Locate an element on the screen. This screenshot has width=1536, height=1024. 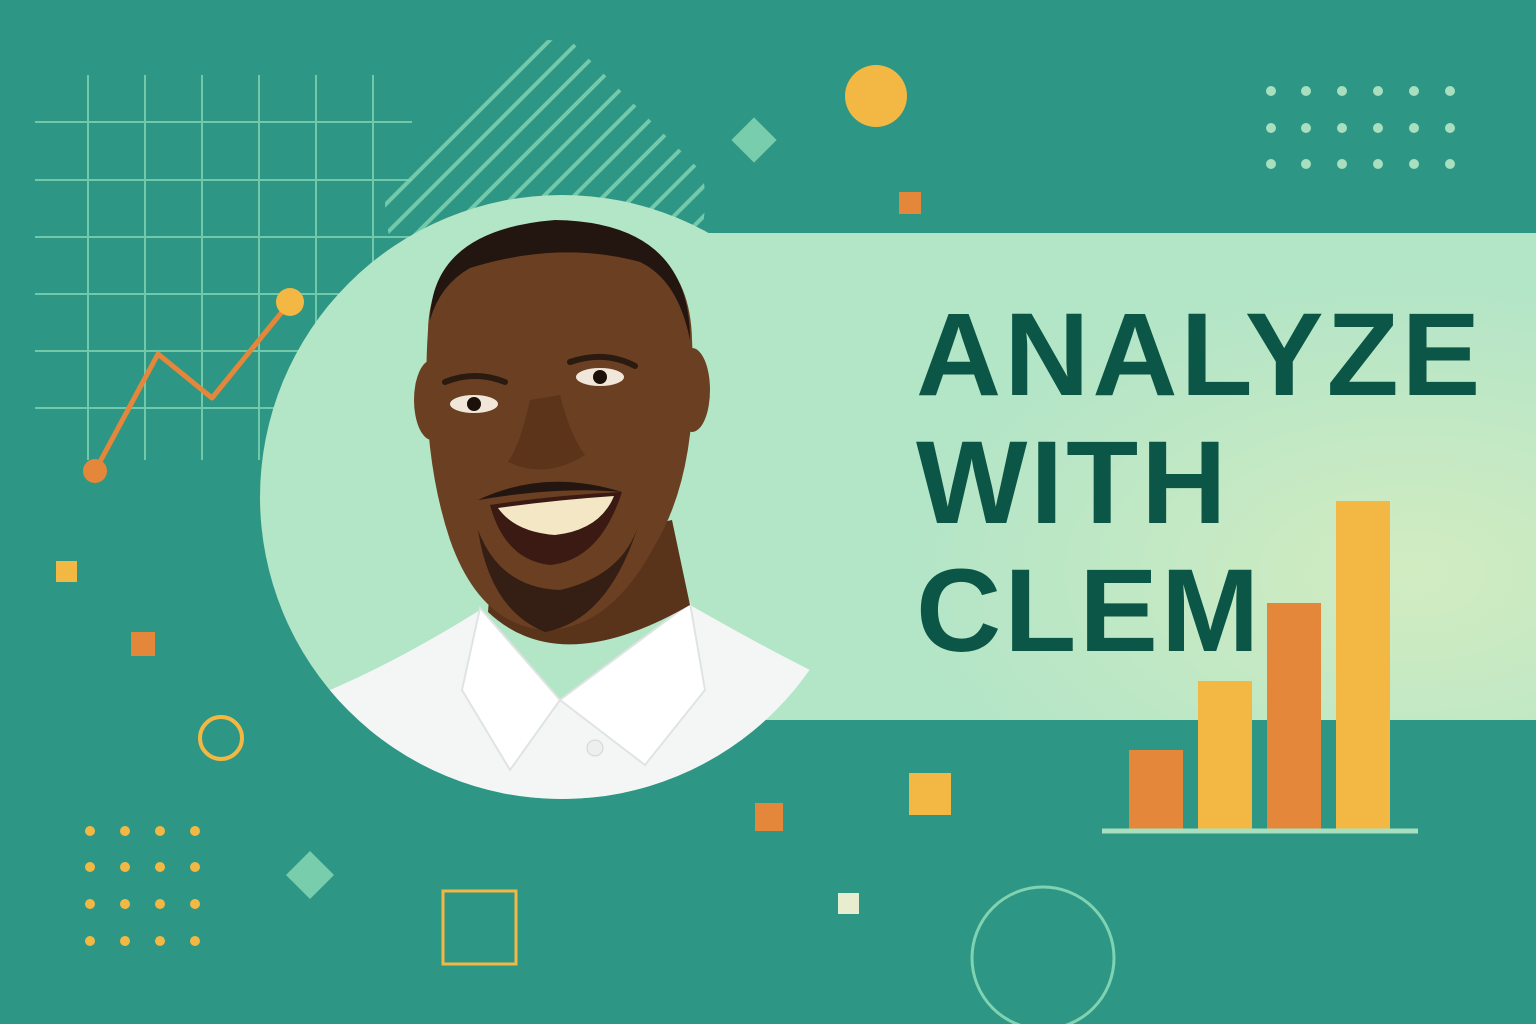
cream-square is located at coordinates (848, 903).